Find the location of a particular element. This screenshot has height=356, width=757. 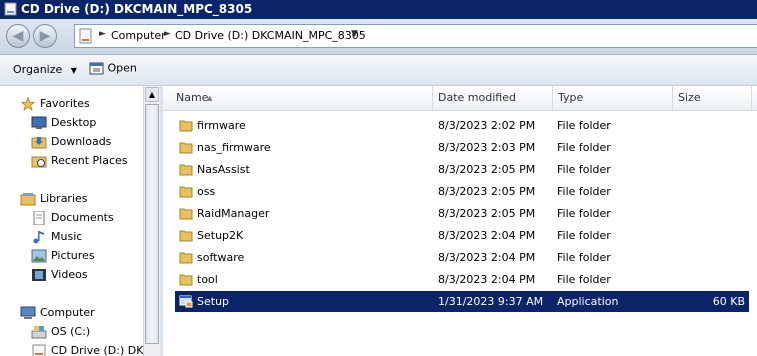

column-size: Size is located at coordinates (712, 98).